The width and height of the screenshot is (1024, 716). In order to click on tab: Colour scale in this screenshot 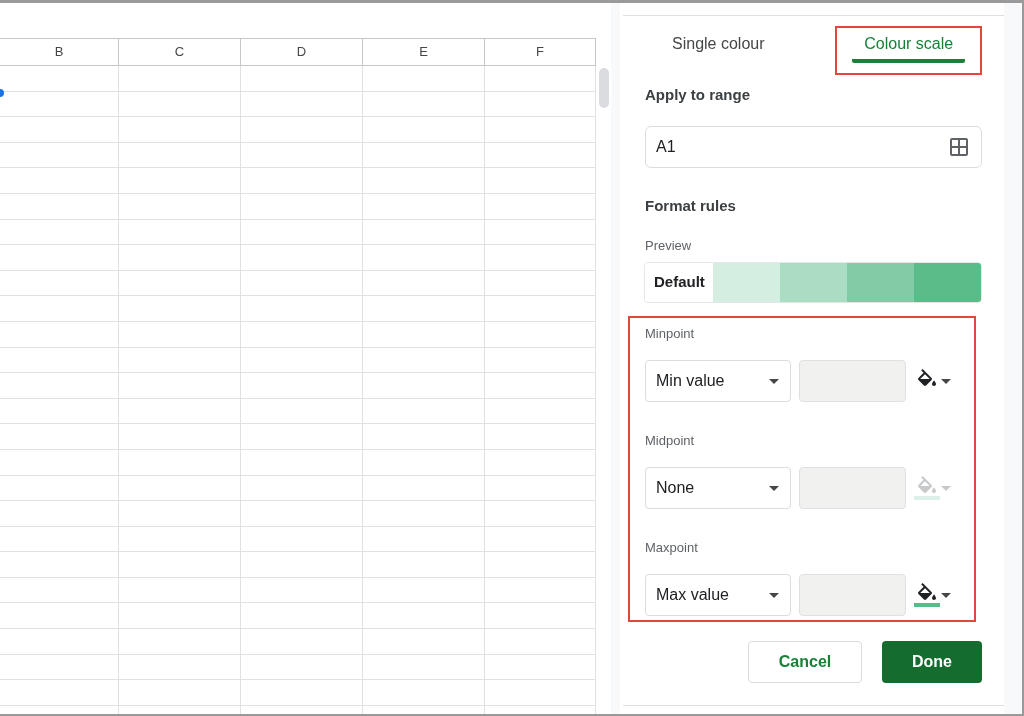, I will do `click(909, 45)`.